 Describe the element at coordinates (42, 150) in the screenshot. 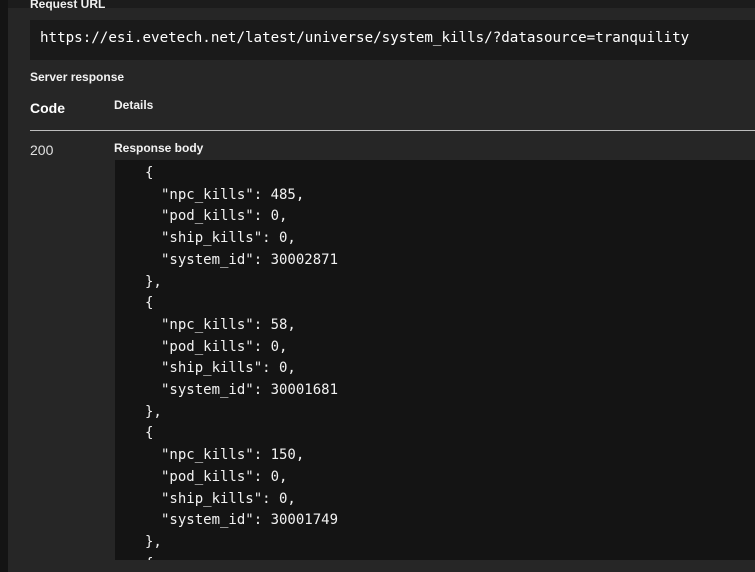

I see `response-status-code: 200` at that location.